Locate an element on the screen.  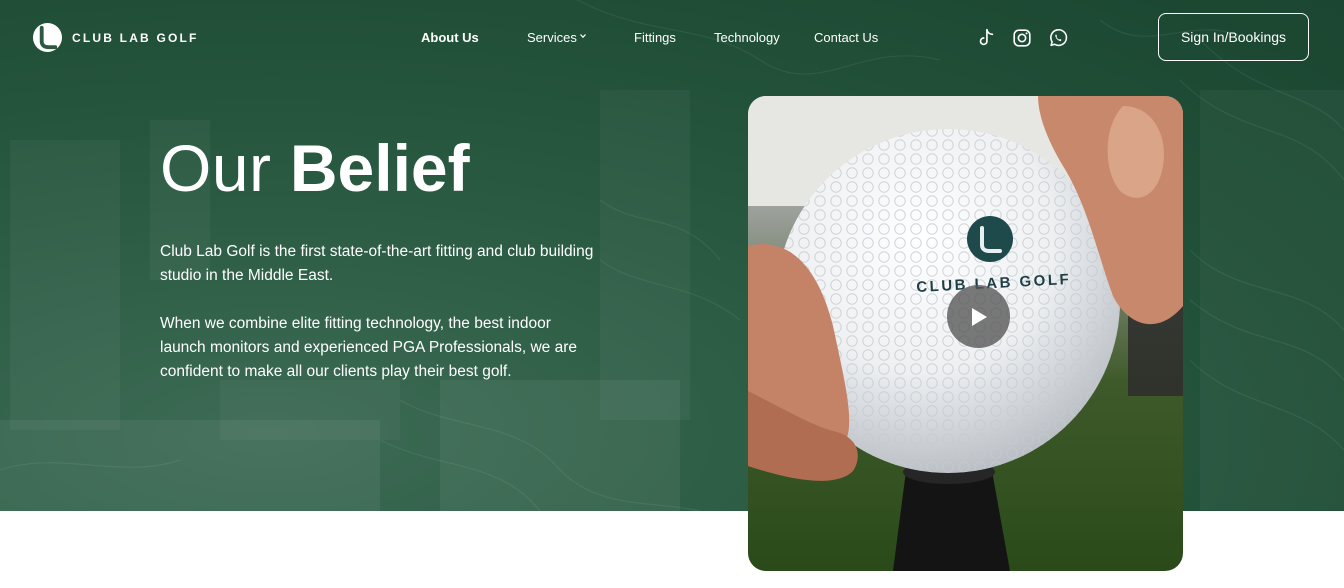
play-button is located at coordinates (978, 316).